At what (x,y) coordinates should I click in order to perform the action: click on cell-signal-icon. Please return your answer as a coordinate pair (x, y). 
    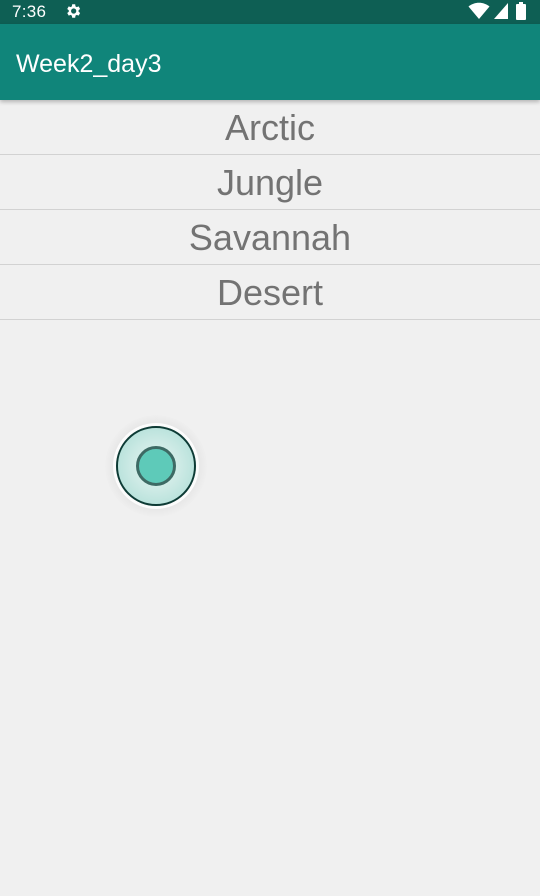
    Looking at the image, I should click on (501, 11).